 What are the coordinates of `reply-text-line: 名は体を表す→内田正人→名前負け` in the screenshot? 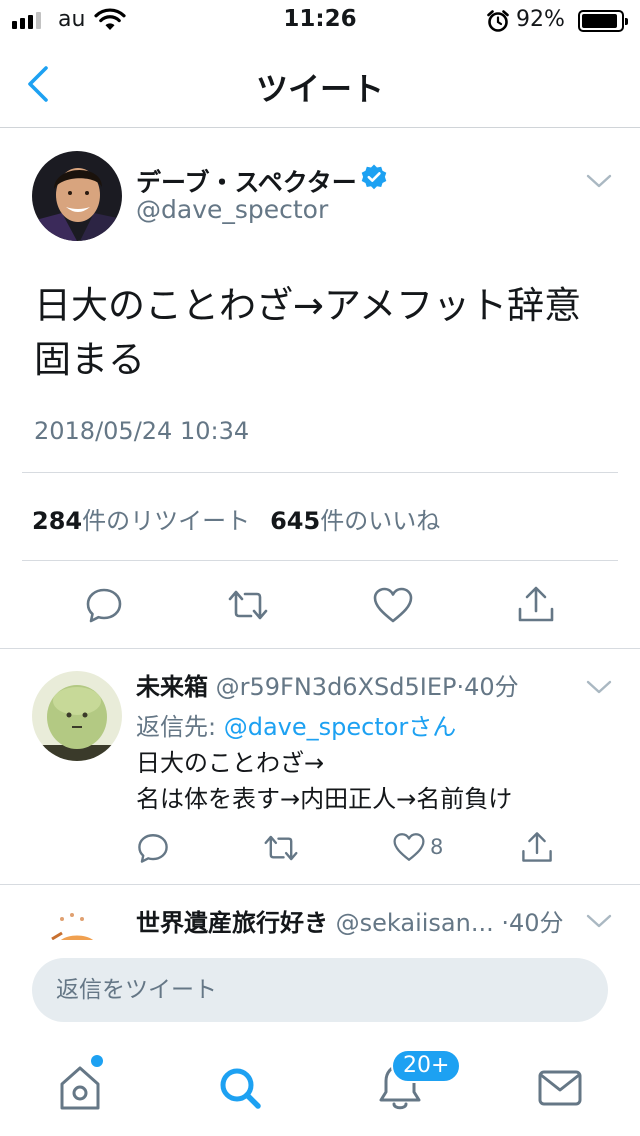 It's located at (324, 799).